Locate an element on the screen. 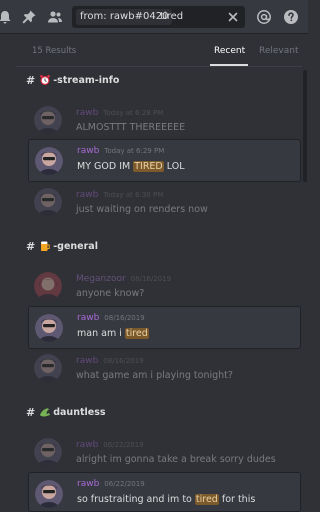  search-result-context: Meganzoor 08/16/2019 anyone know? is located at coordinates (164, 286).